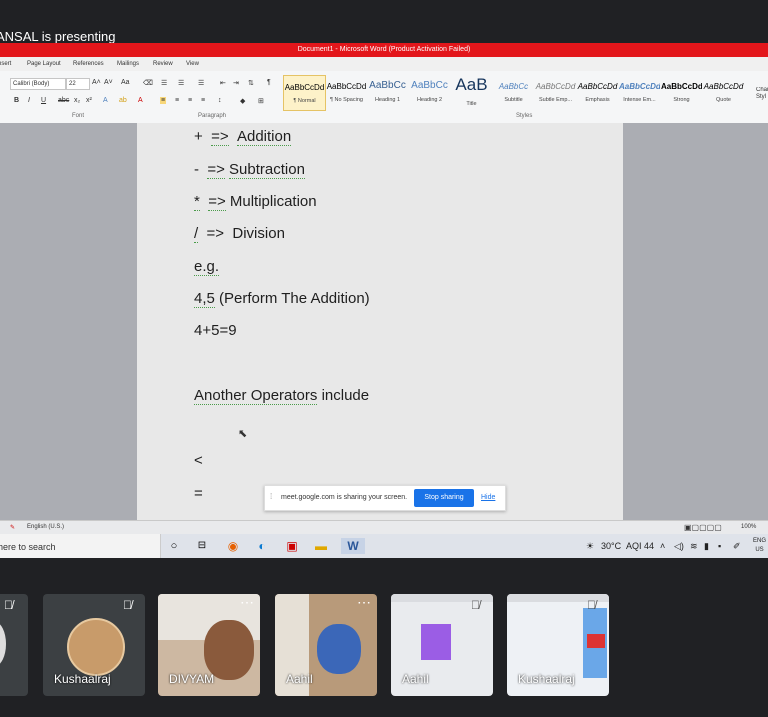 The image size is (768, 717). I want to click on superscript-icon: x², so click(89, 100).